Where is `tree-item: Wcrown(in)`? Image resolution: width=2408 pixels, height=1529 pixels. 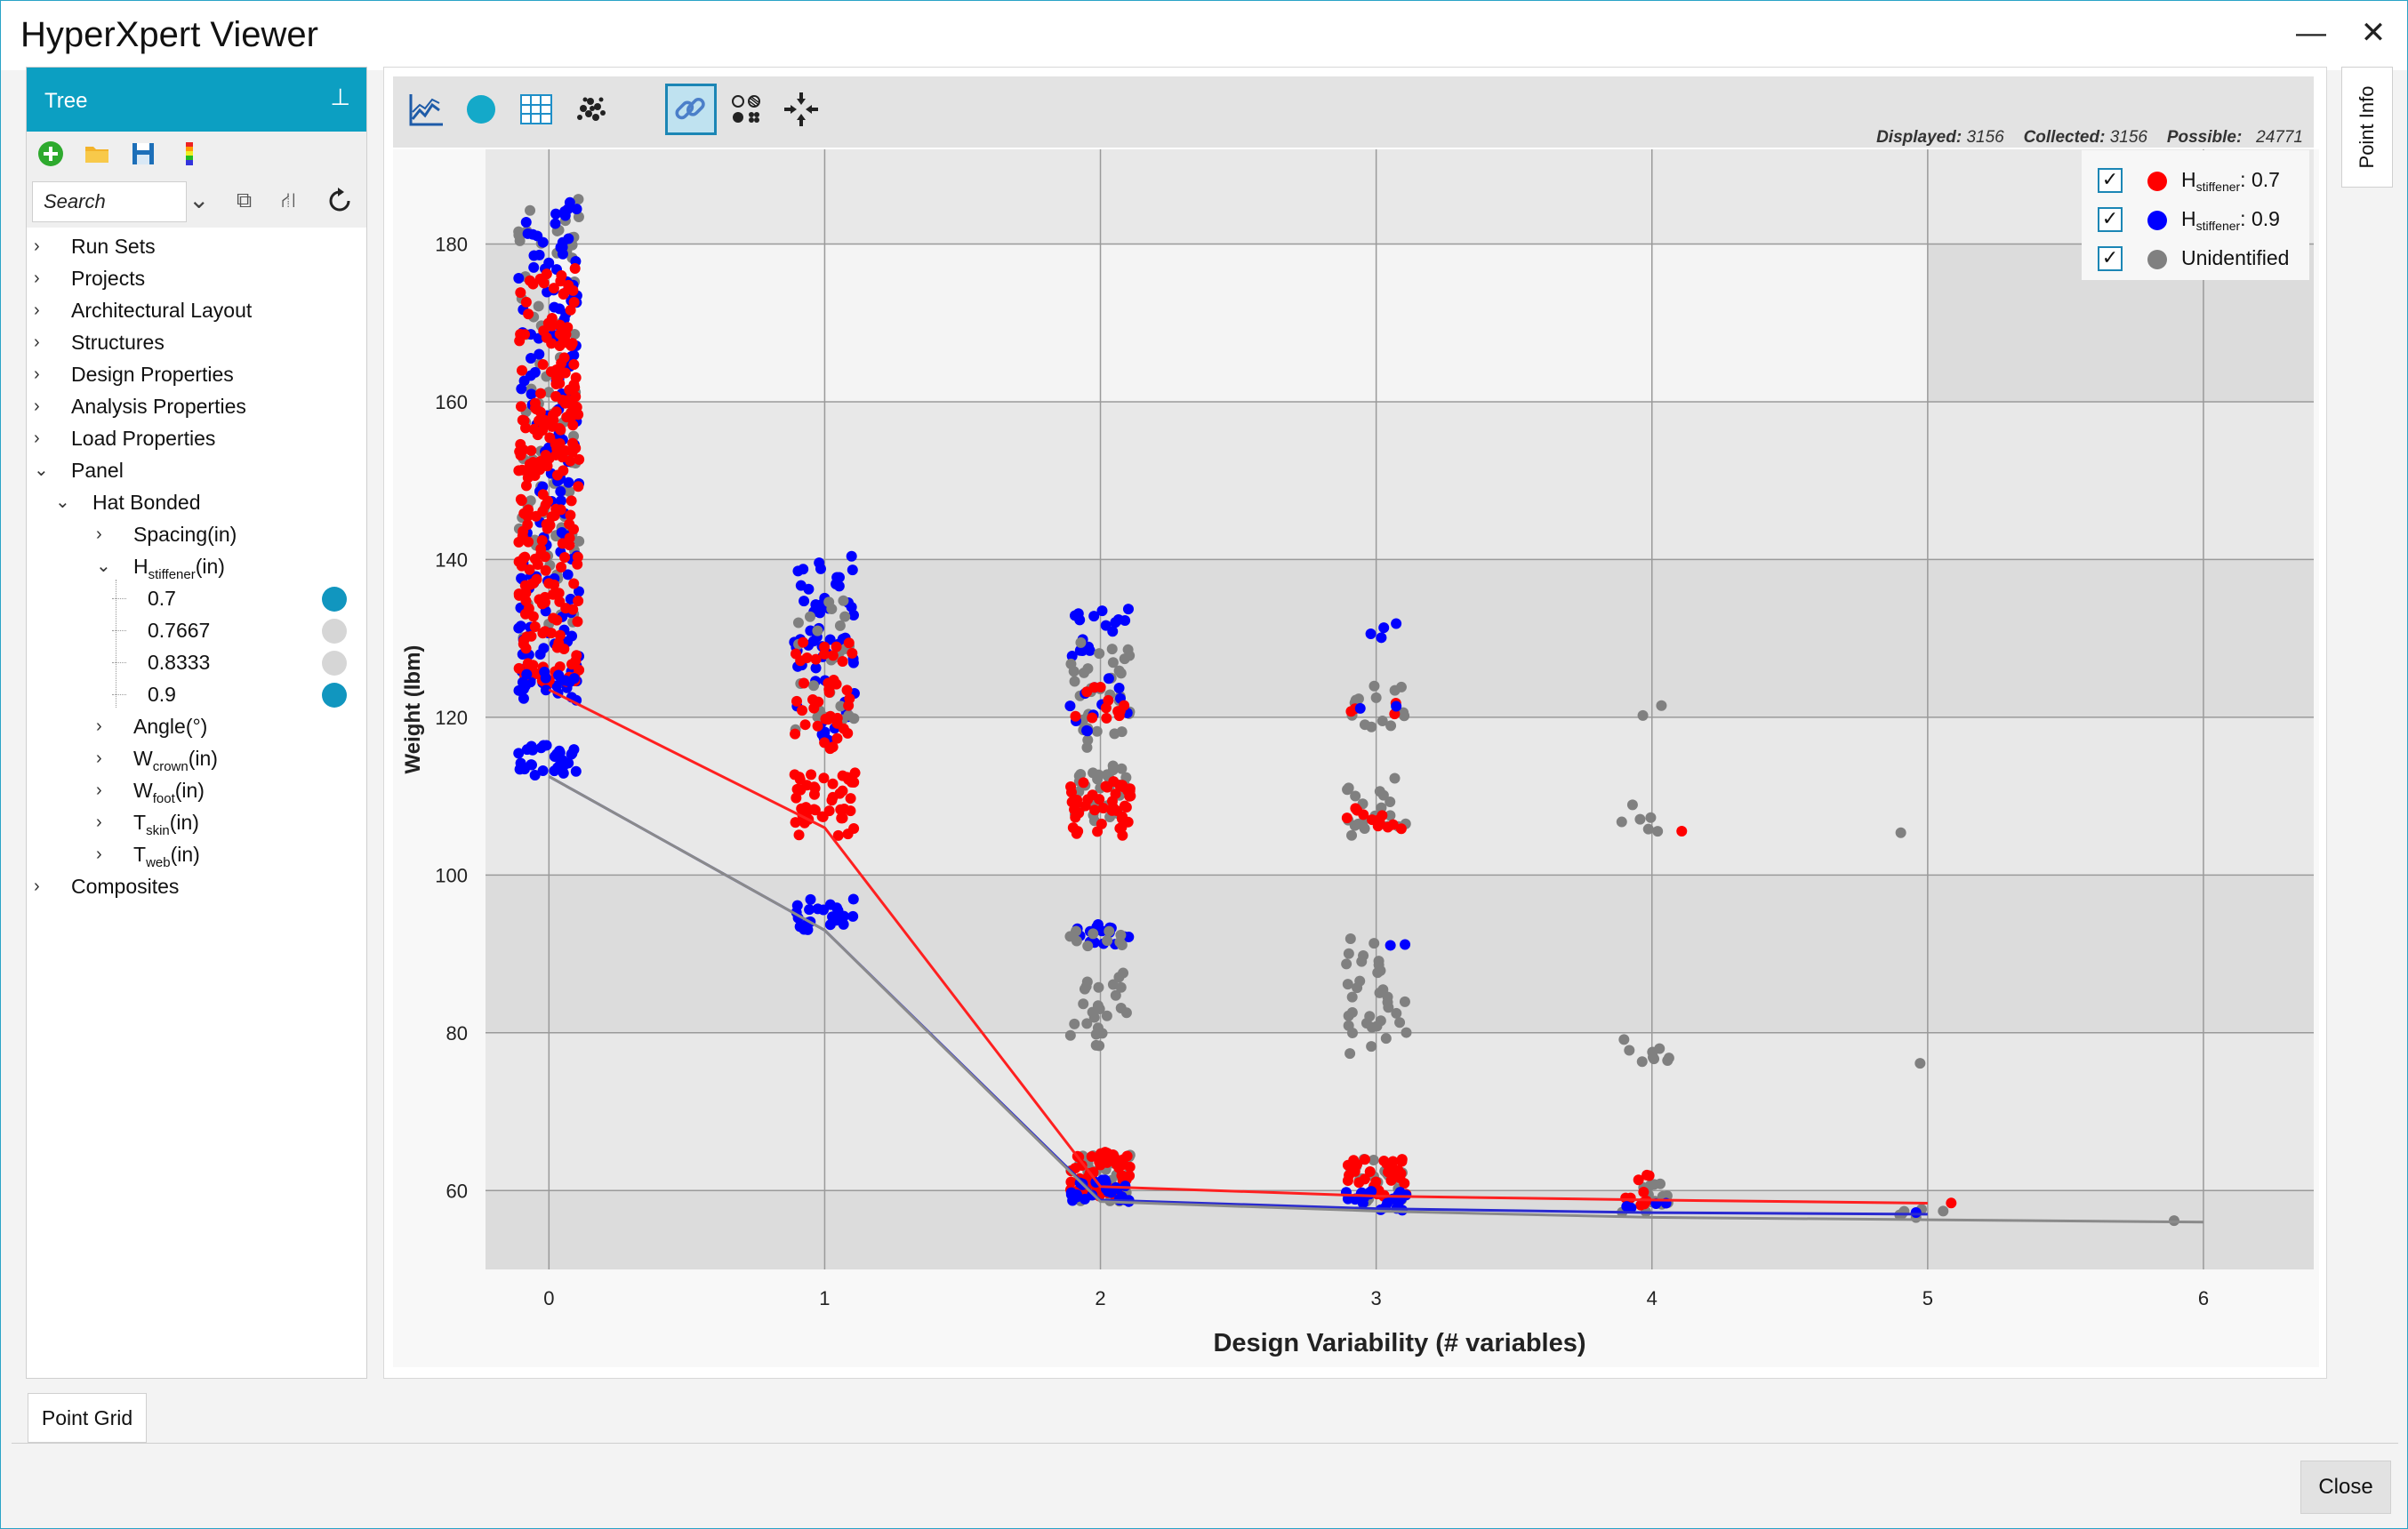
tree-item: Wcrown(in) is located at coordinates (176, 759).